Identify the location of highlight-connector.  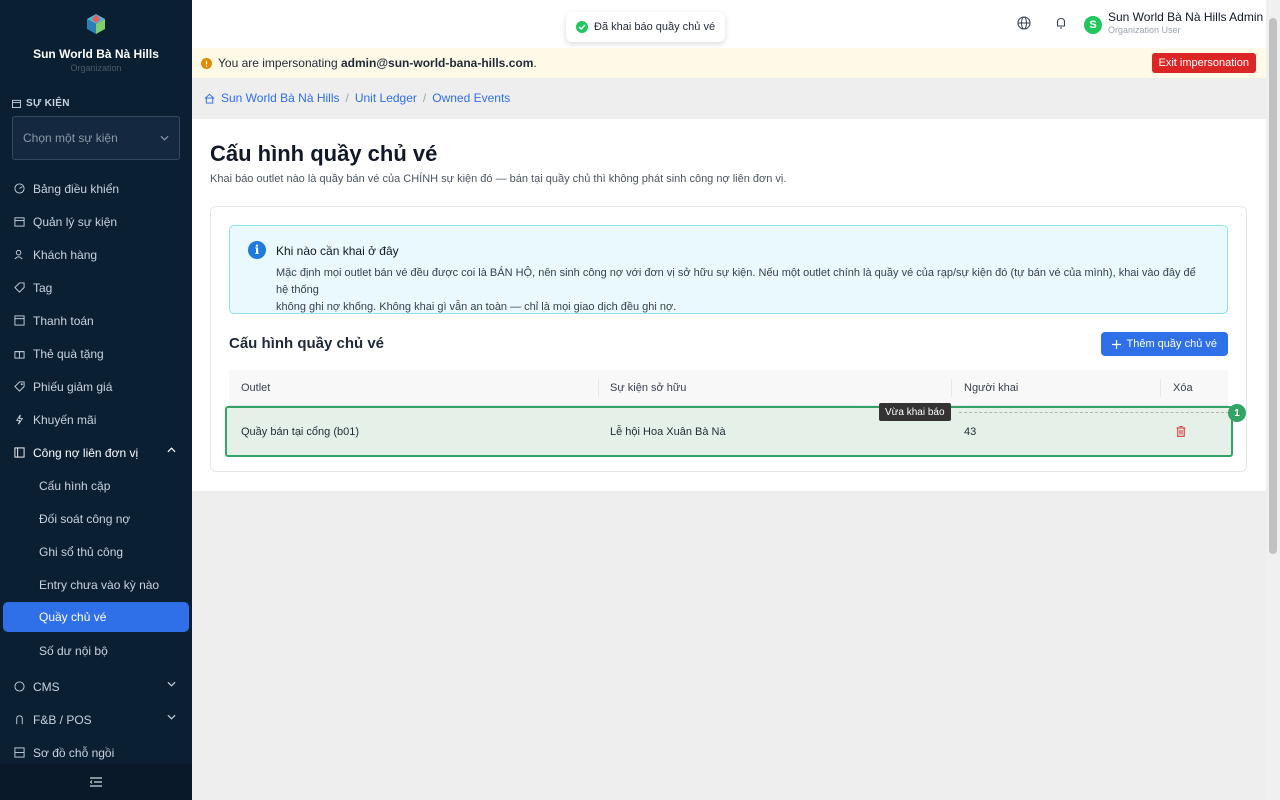
(1094, 412).